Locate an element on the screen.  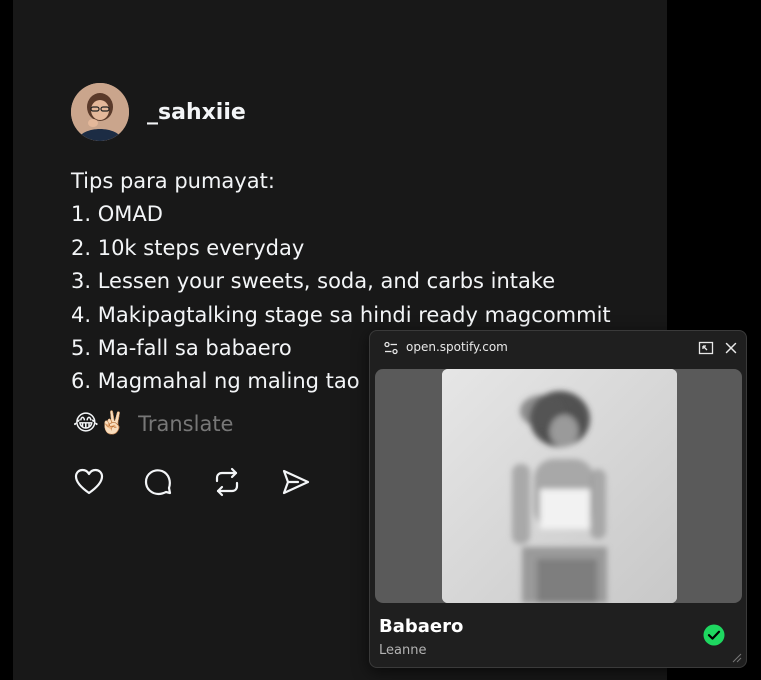
post-line: 2. 10k steps everyday is located at coordinates (188, 247).